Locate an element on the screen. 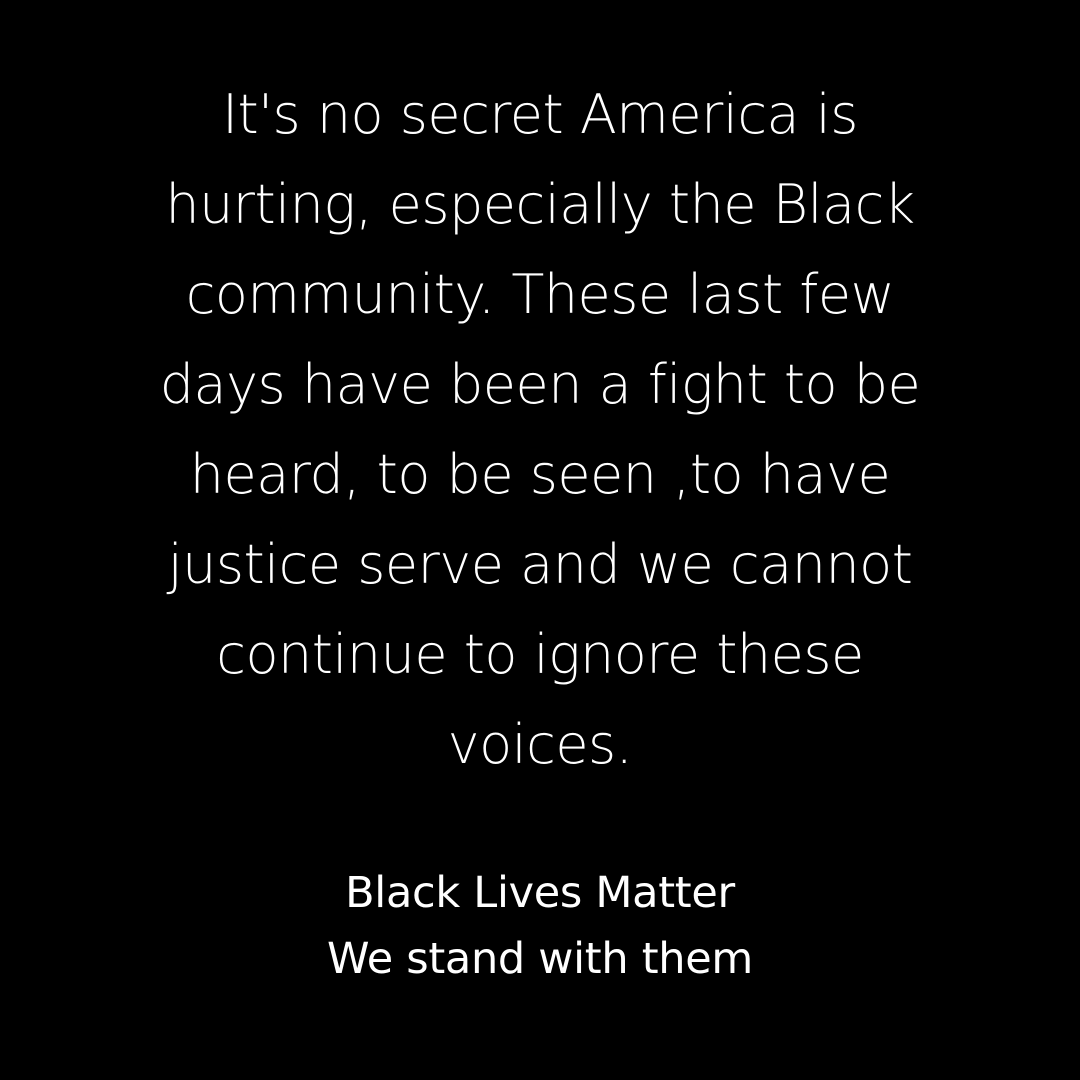 Image resolution: width=1080 pixels, height=1080 pixels. closing-line: Black Lives Matter is located at coordinates (540, 893).